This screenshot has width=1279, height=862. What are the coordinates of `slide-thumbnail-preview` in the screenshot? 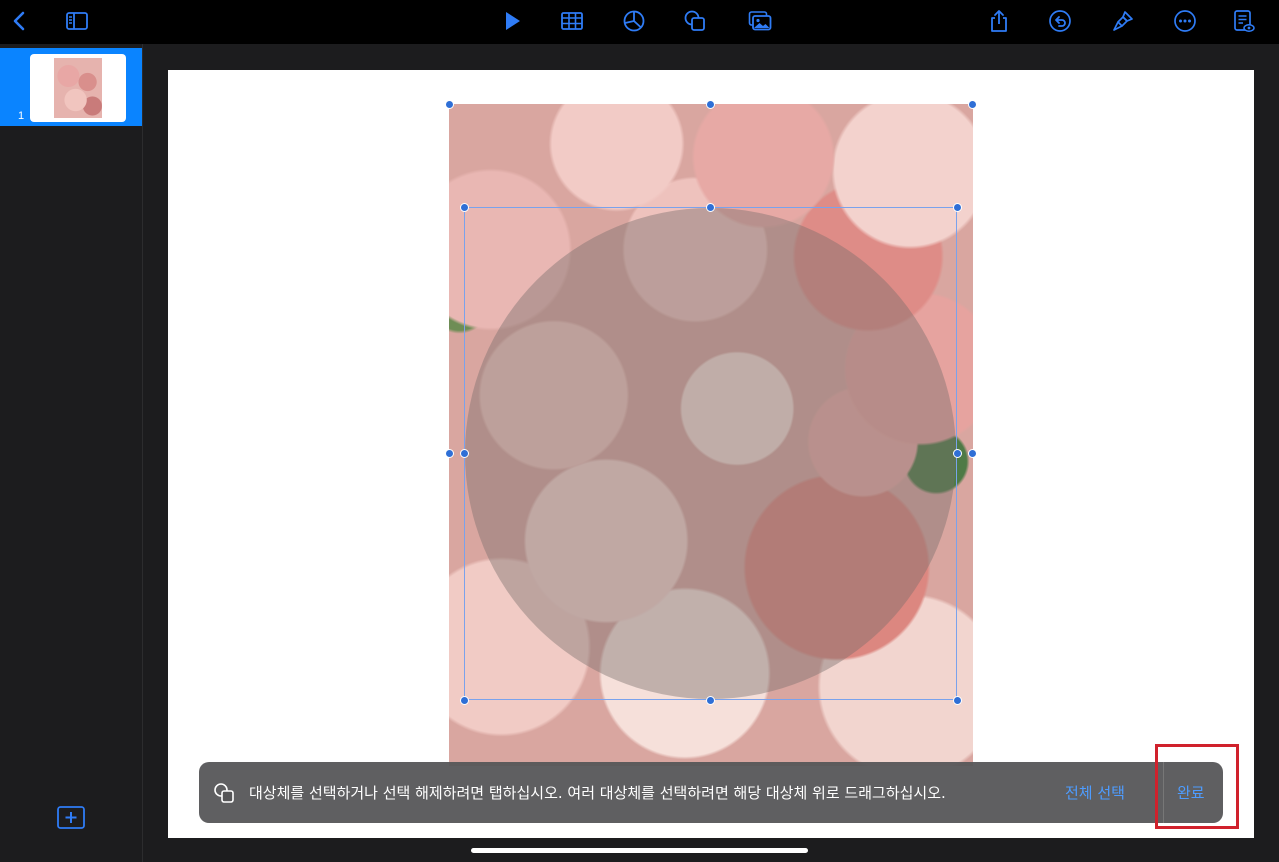 It's located at (78, 88).